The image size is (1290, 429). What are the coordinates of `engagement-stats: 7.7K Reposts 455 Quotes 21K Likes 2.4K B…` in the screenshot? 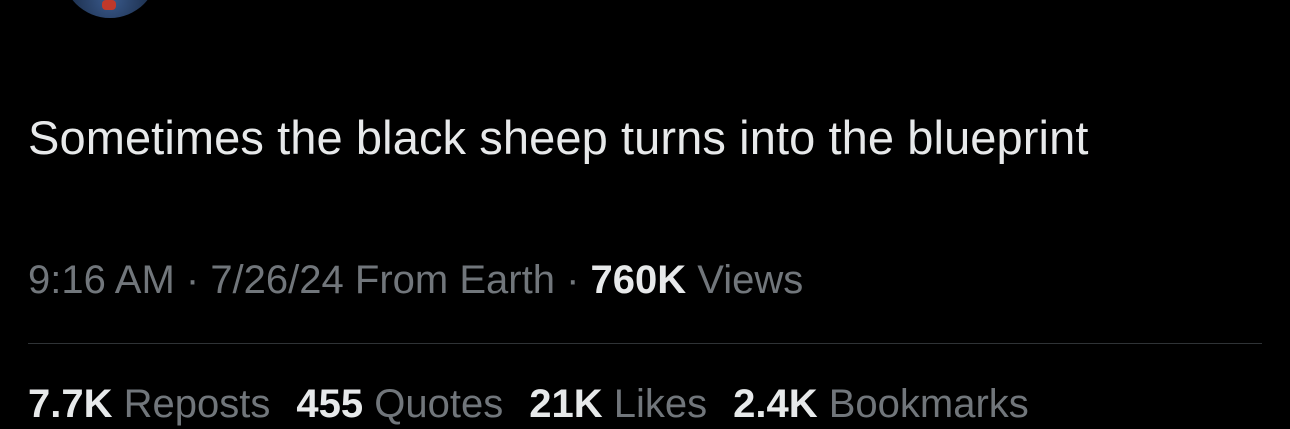 It's located at (528, 404).